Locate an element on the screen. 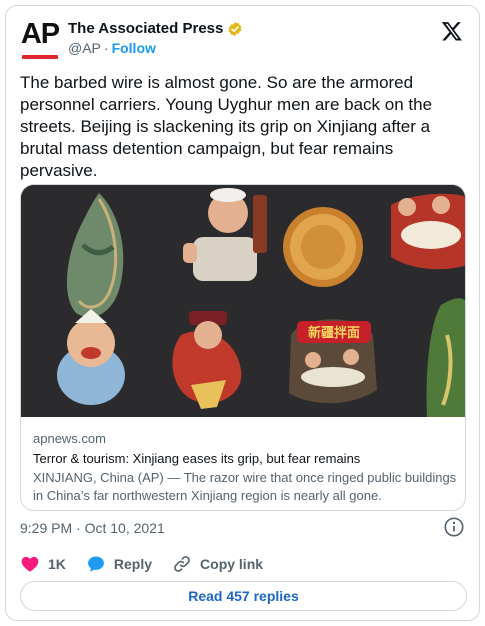 This screenshot has height=626, width=485. copy-link-button: Copy link is located at coordinates (217, 564).